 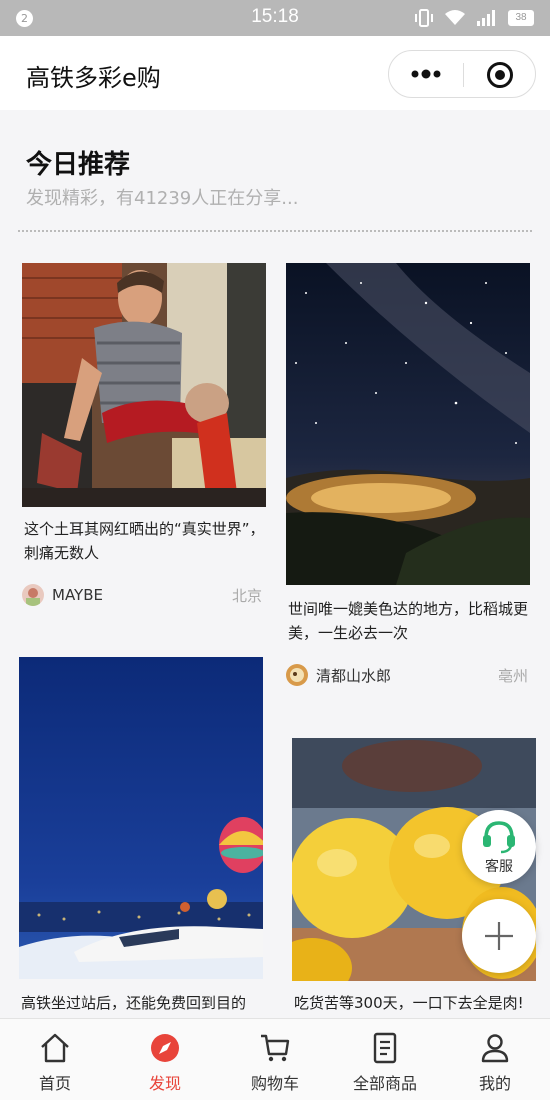 What do you see at coordinates (54, 1083) in the screenshot?
I see `tab-label: 首页` at bounding box center [54, 1083].